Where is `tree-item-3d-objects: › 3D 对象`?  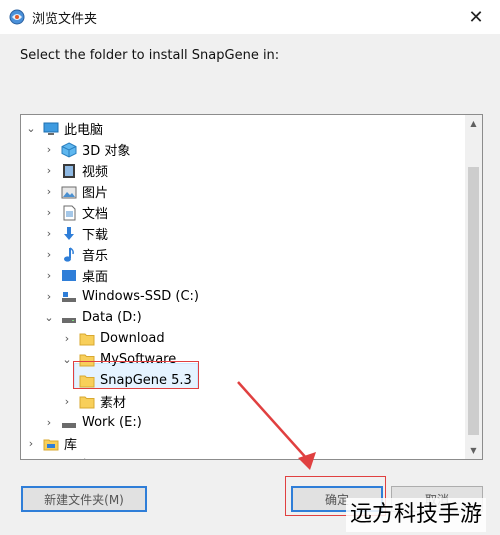 tree-item-3d-objects: › 3D 对象 is located at coordinates (86, 149).